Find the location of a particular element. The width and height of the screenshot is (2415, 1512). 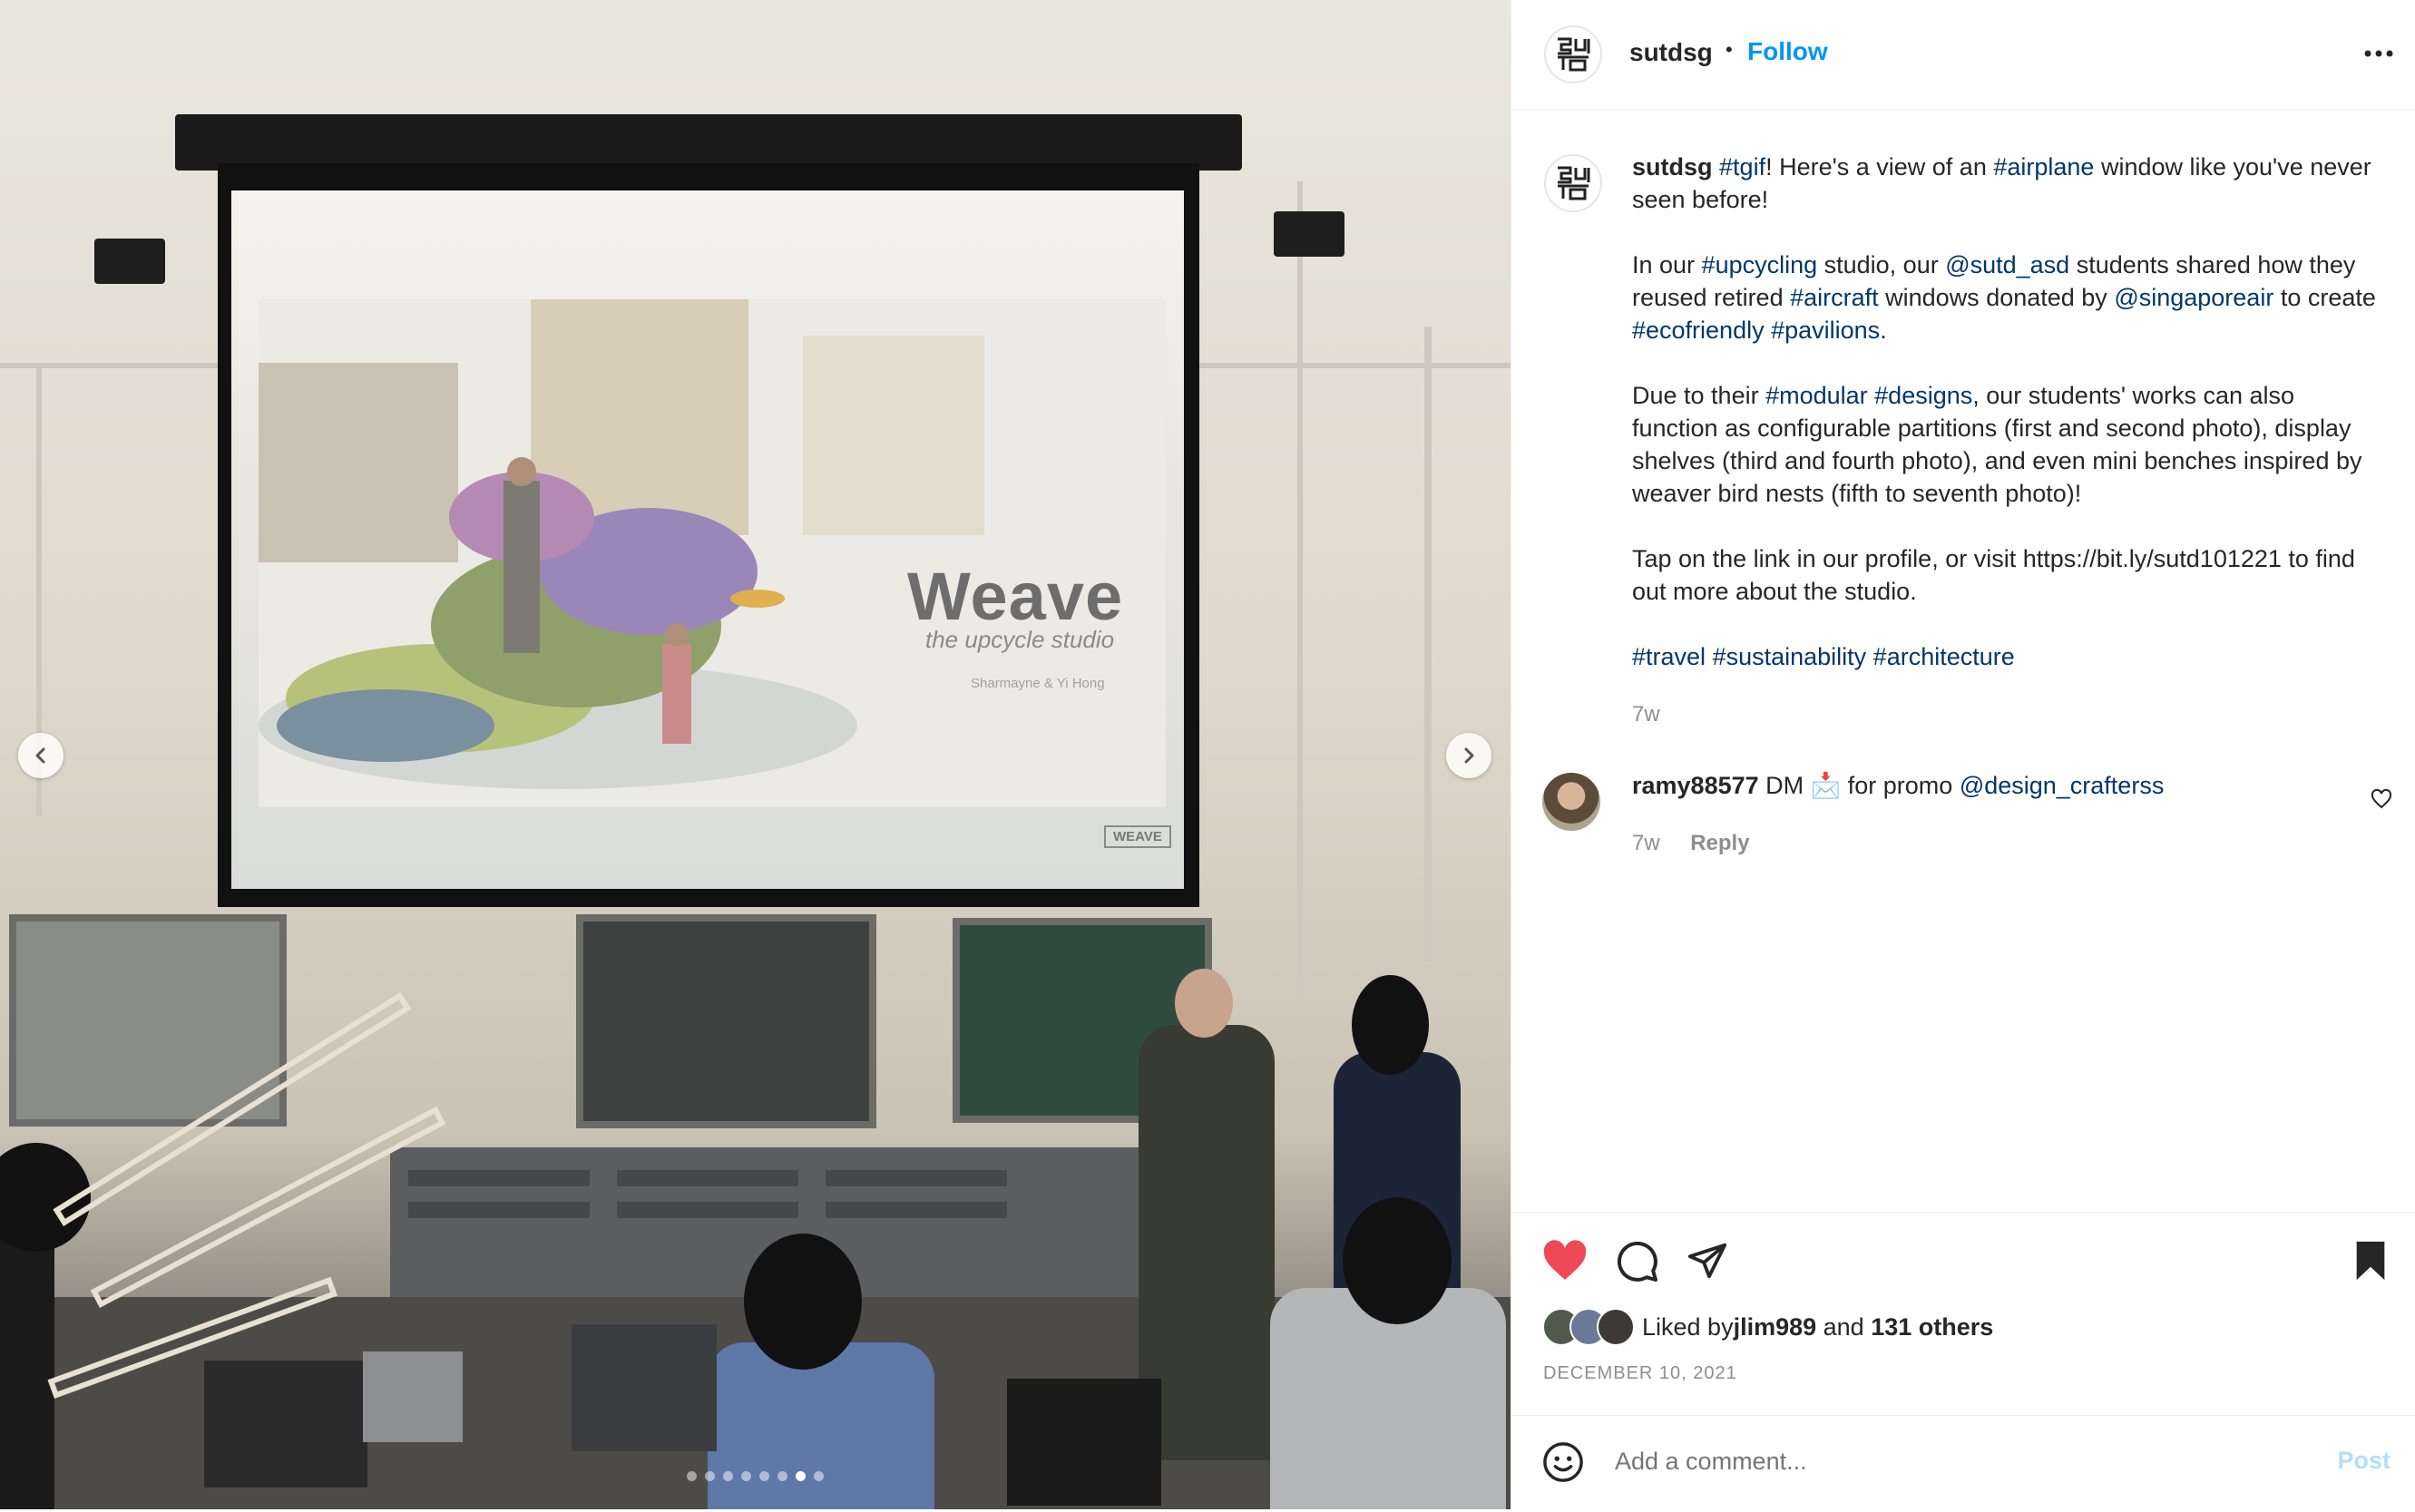

hashtag-link: #tgif is located at coordinates (1742, 166).